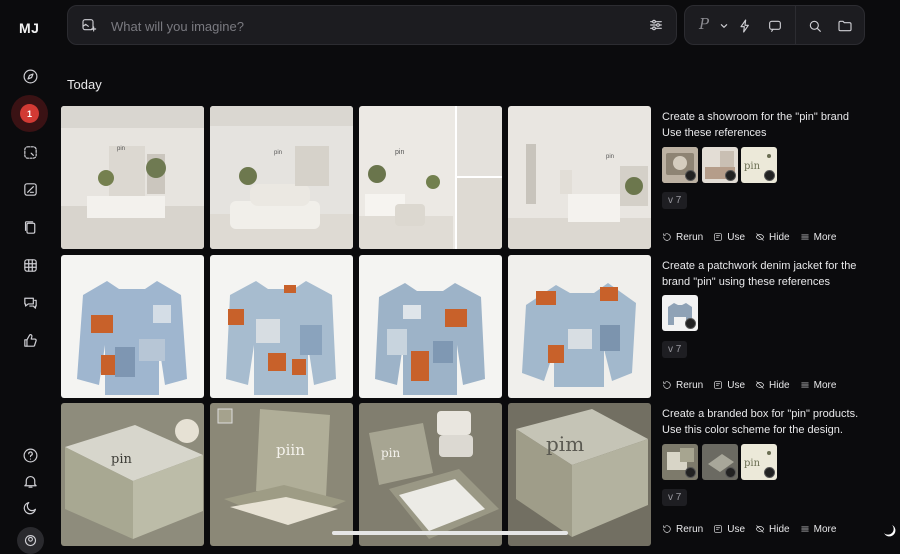 The height and width of the screenshot is (554, 900). I want to click on reference-logo-text: pin, so click(752, 463).